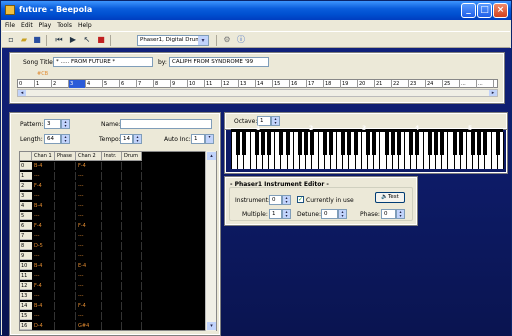 This screenshot has height=336, width=512. I want to click on sequence-cell: 22, so click(400, 84).